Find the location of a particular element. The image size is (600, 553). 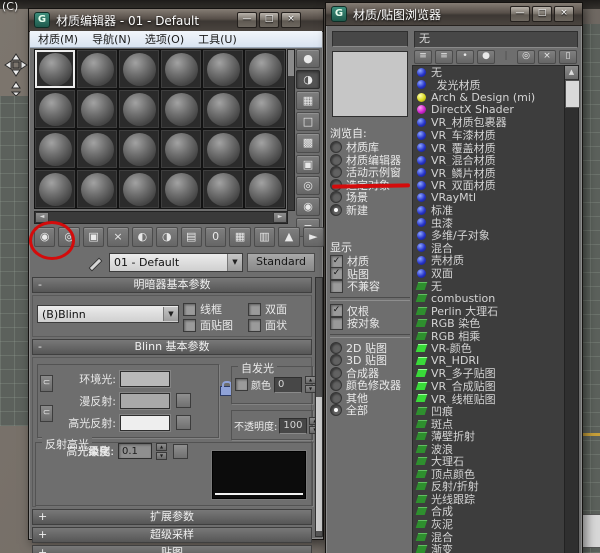

browser-titlebar: G 材质/贴图浏览器 — □ × is located at coordinates (454, 14).